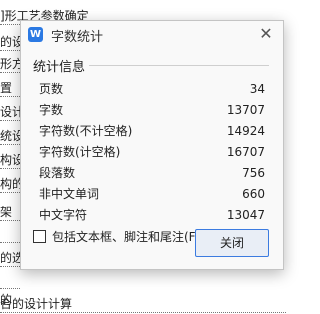  What do you see at coordinates (143, 304) in the screenshot?
I see `doc-line: 合的设计计算` at bounding box center [143, 304].